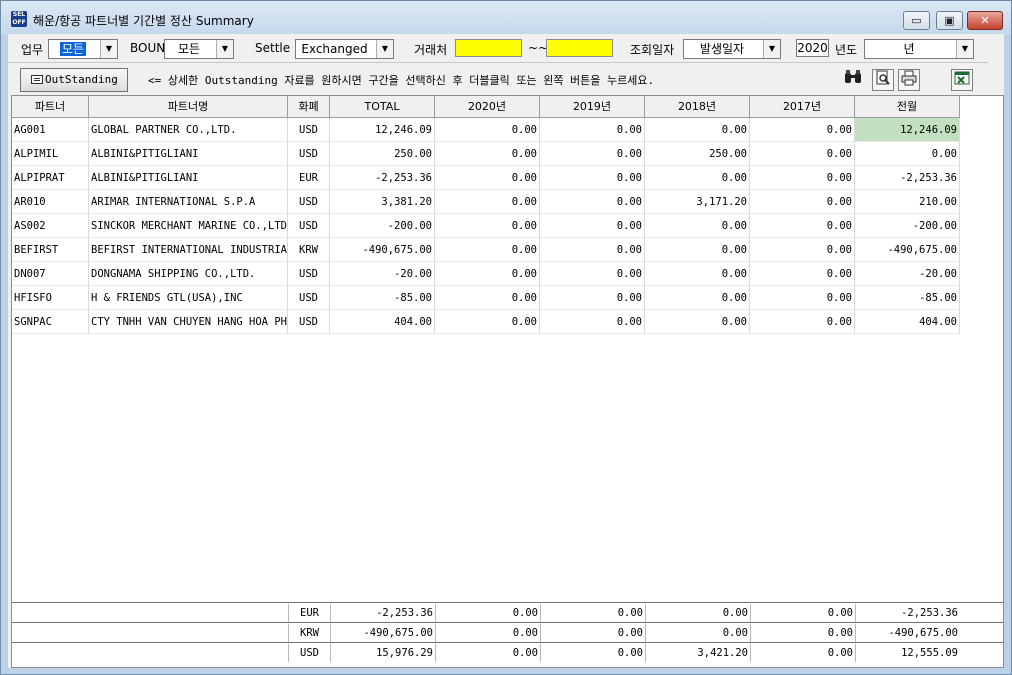  Describe the element at coordinates (853, 80) in the screenshot. I see `binoculars-icon` at that location.